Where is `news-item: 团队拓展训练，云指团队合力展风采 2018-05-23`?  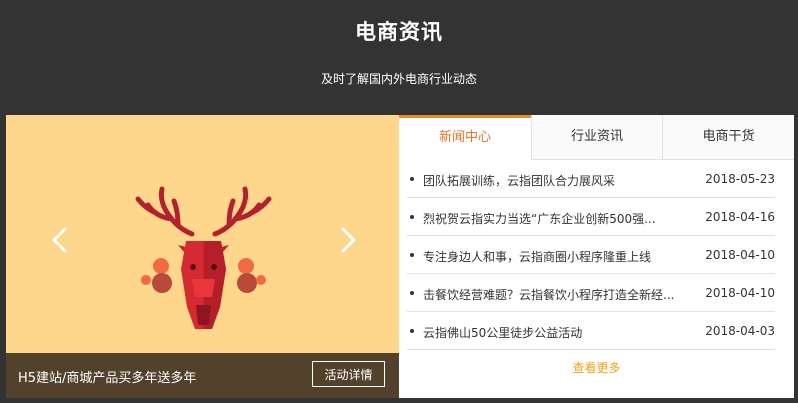
news-item: 团队拓展训练，云指团队合力展风采 2018-05-23 is located at coordinates (591, 179).